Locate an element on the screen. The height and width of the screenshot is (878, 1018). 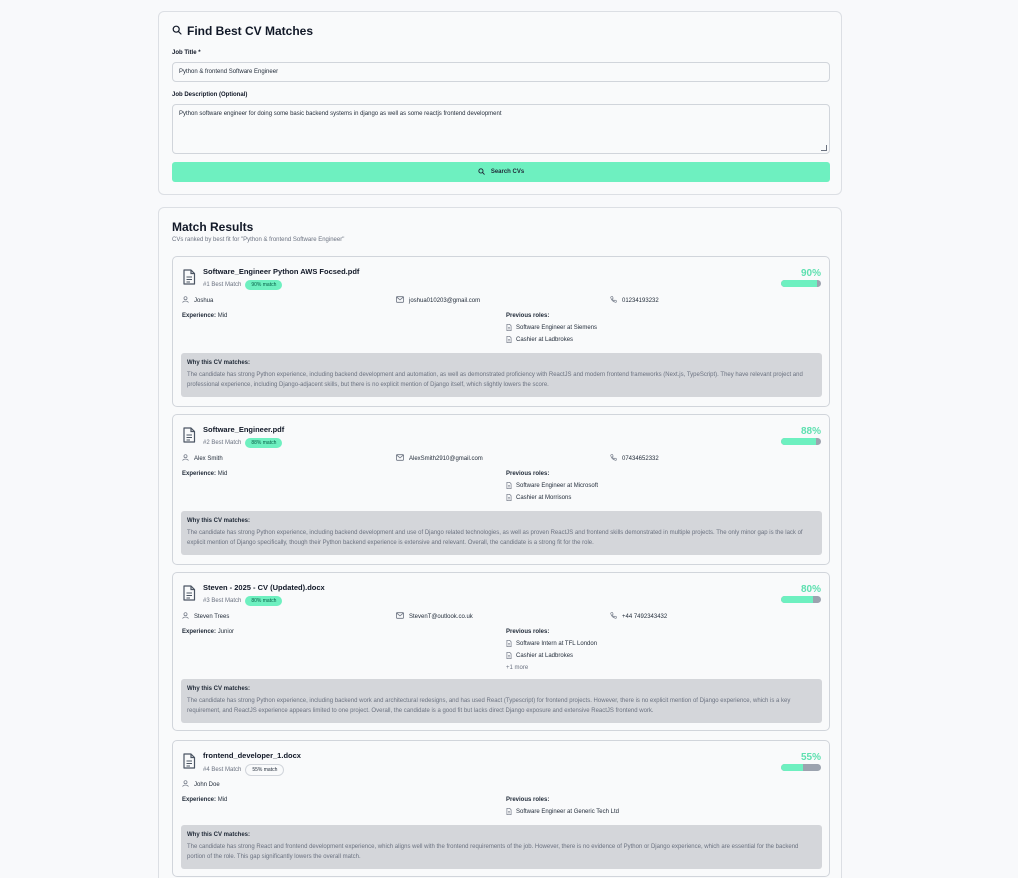
candidate-phone: 07434652332 is located at coordinates (634, 458).